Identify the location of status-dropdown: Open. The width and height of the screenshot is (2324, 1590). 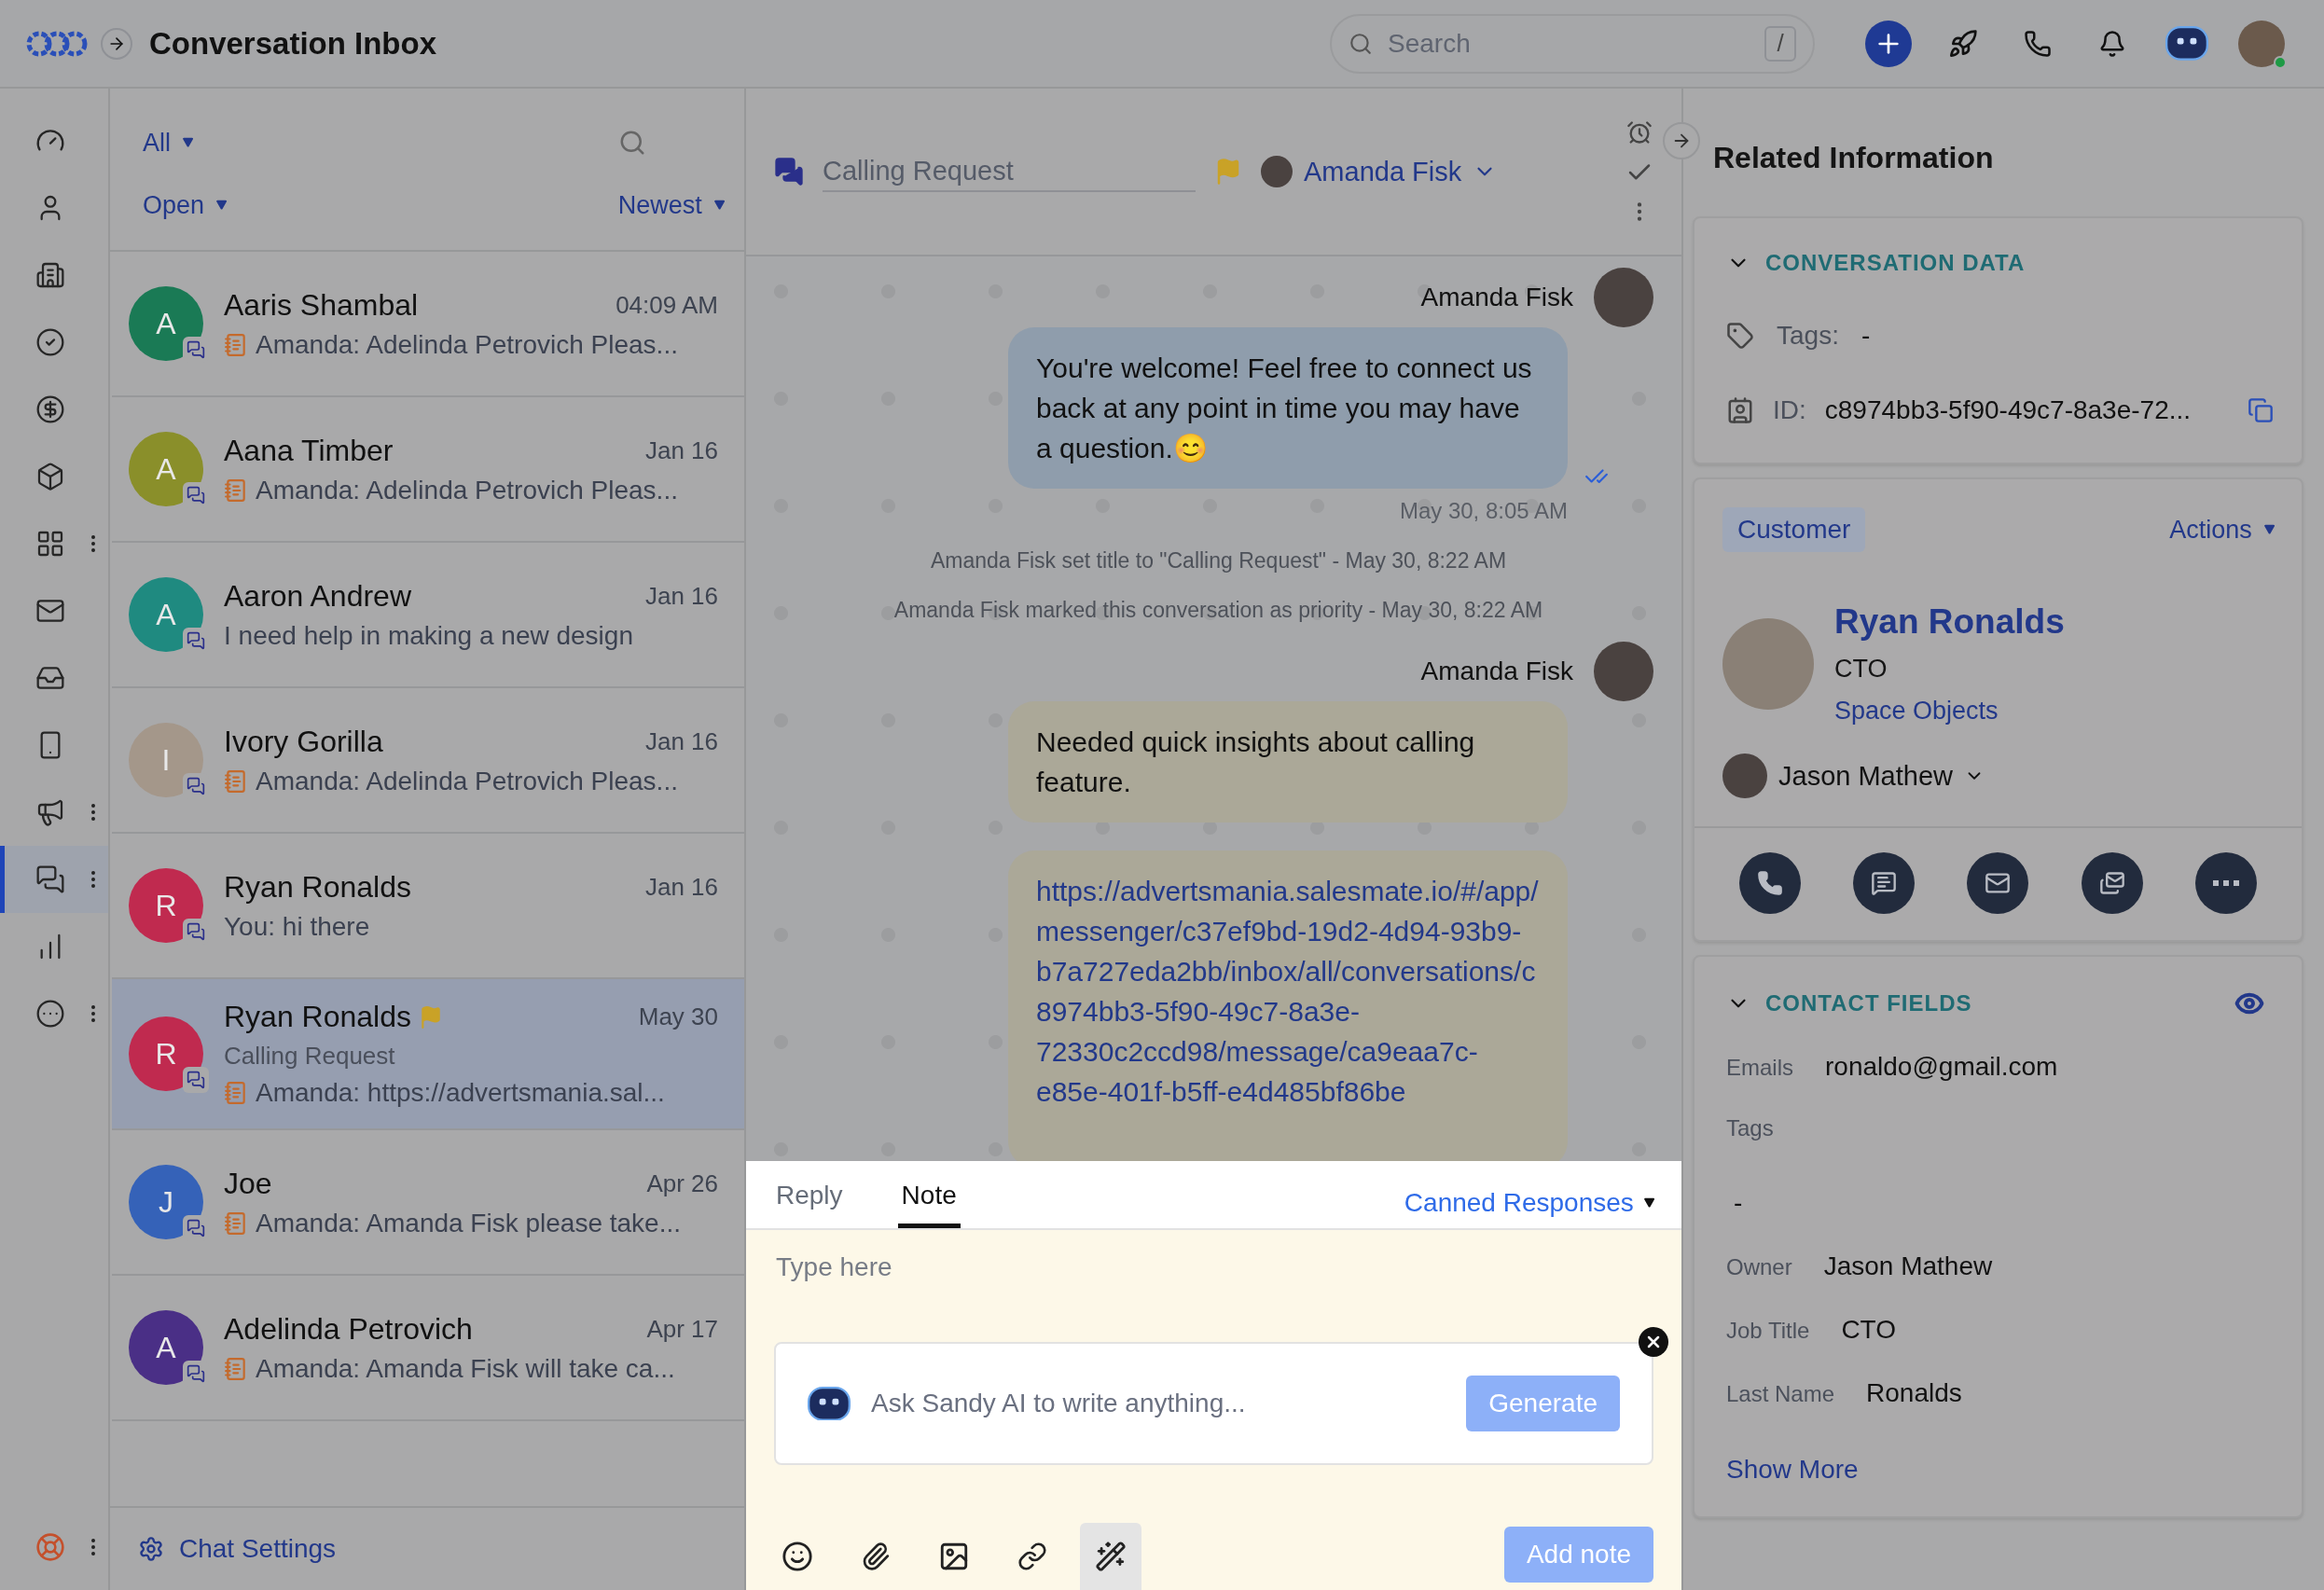
(185, 205).